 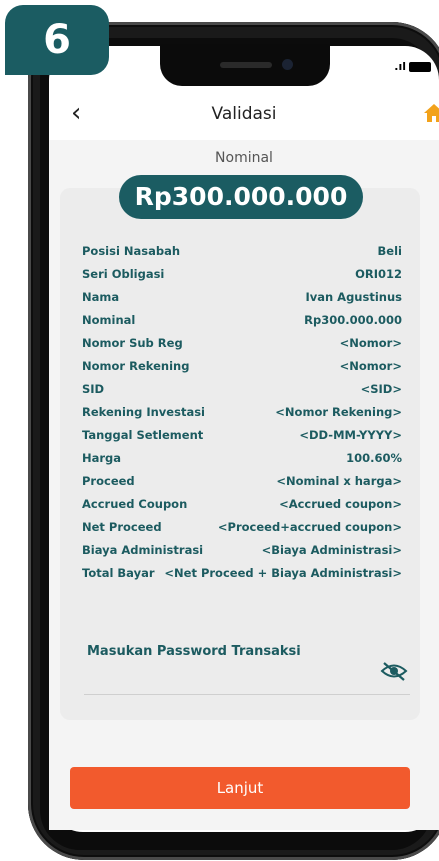 What do you see at coordinates (400, 66) in the screenshot?
I see `signal-icon: .ıl` at bounding box center [400, 66].